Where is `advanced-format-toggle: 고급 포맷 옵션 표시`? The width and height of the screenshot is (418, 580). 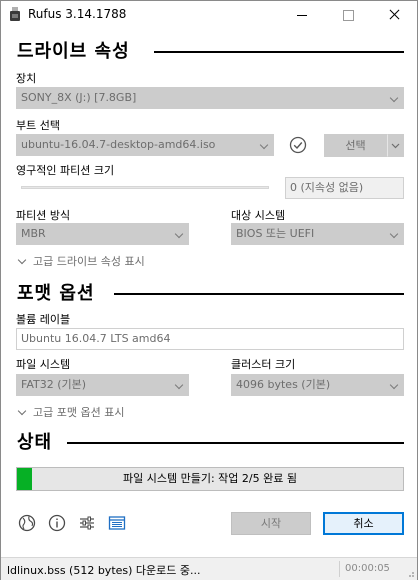
advanced-format-toggle: 고급 포맷 옵션 표시 is located at coordinates (70, 412).